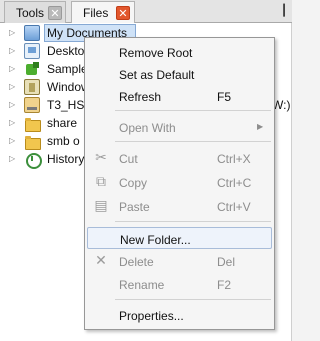 This screenshot has height=341, width=320. What do you see at coordinates (140, 97) in the screenshot?
I see `menu-item-label: Refresh` at bounding box center [140, 97].